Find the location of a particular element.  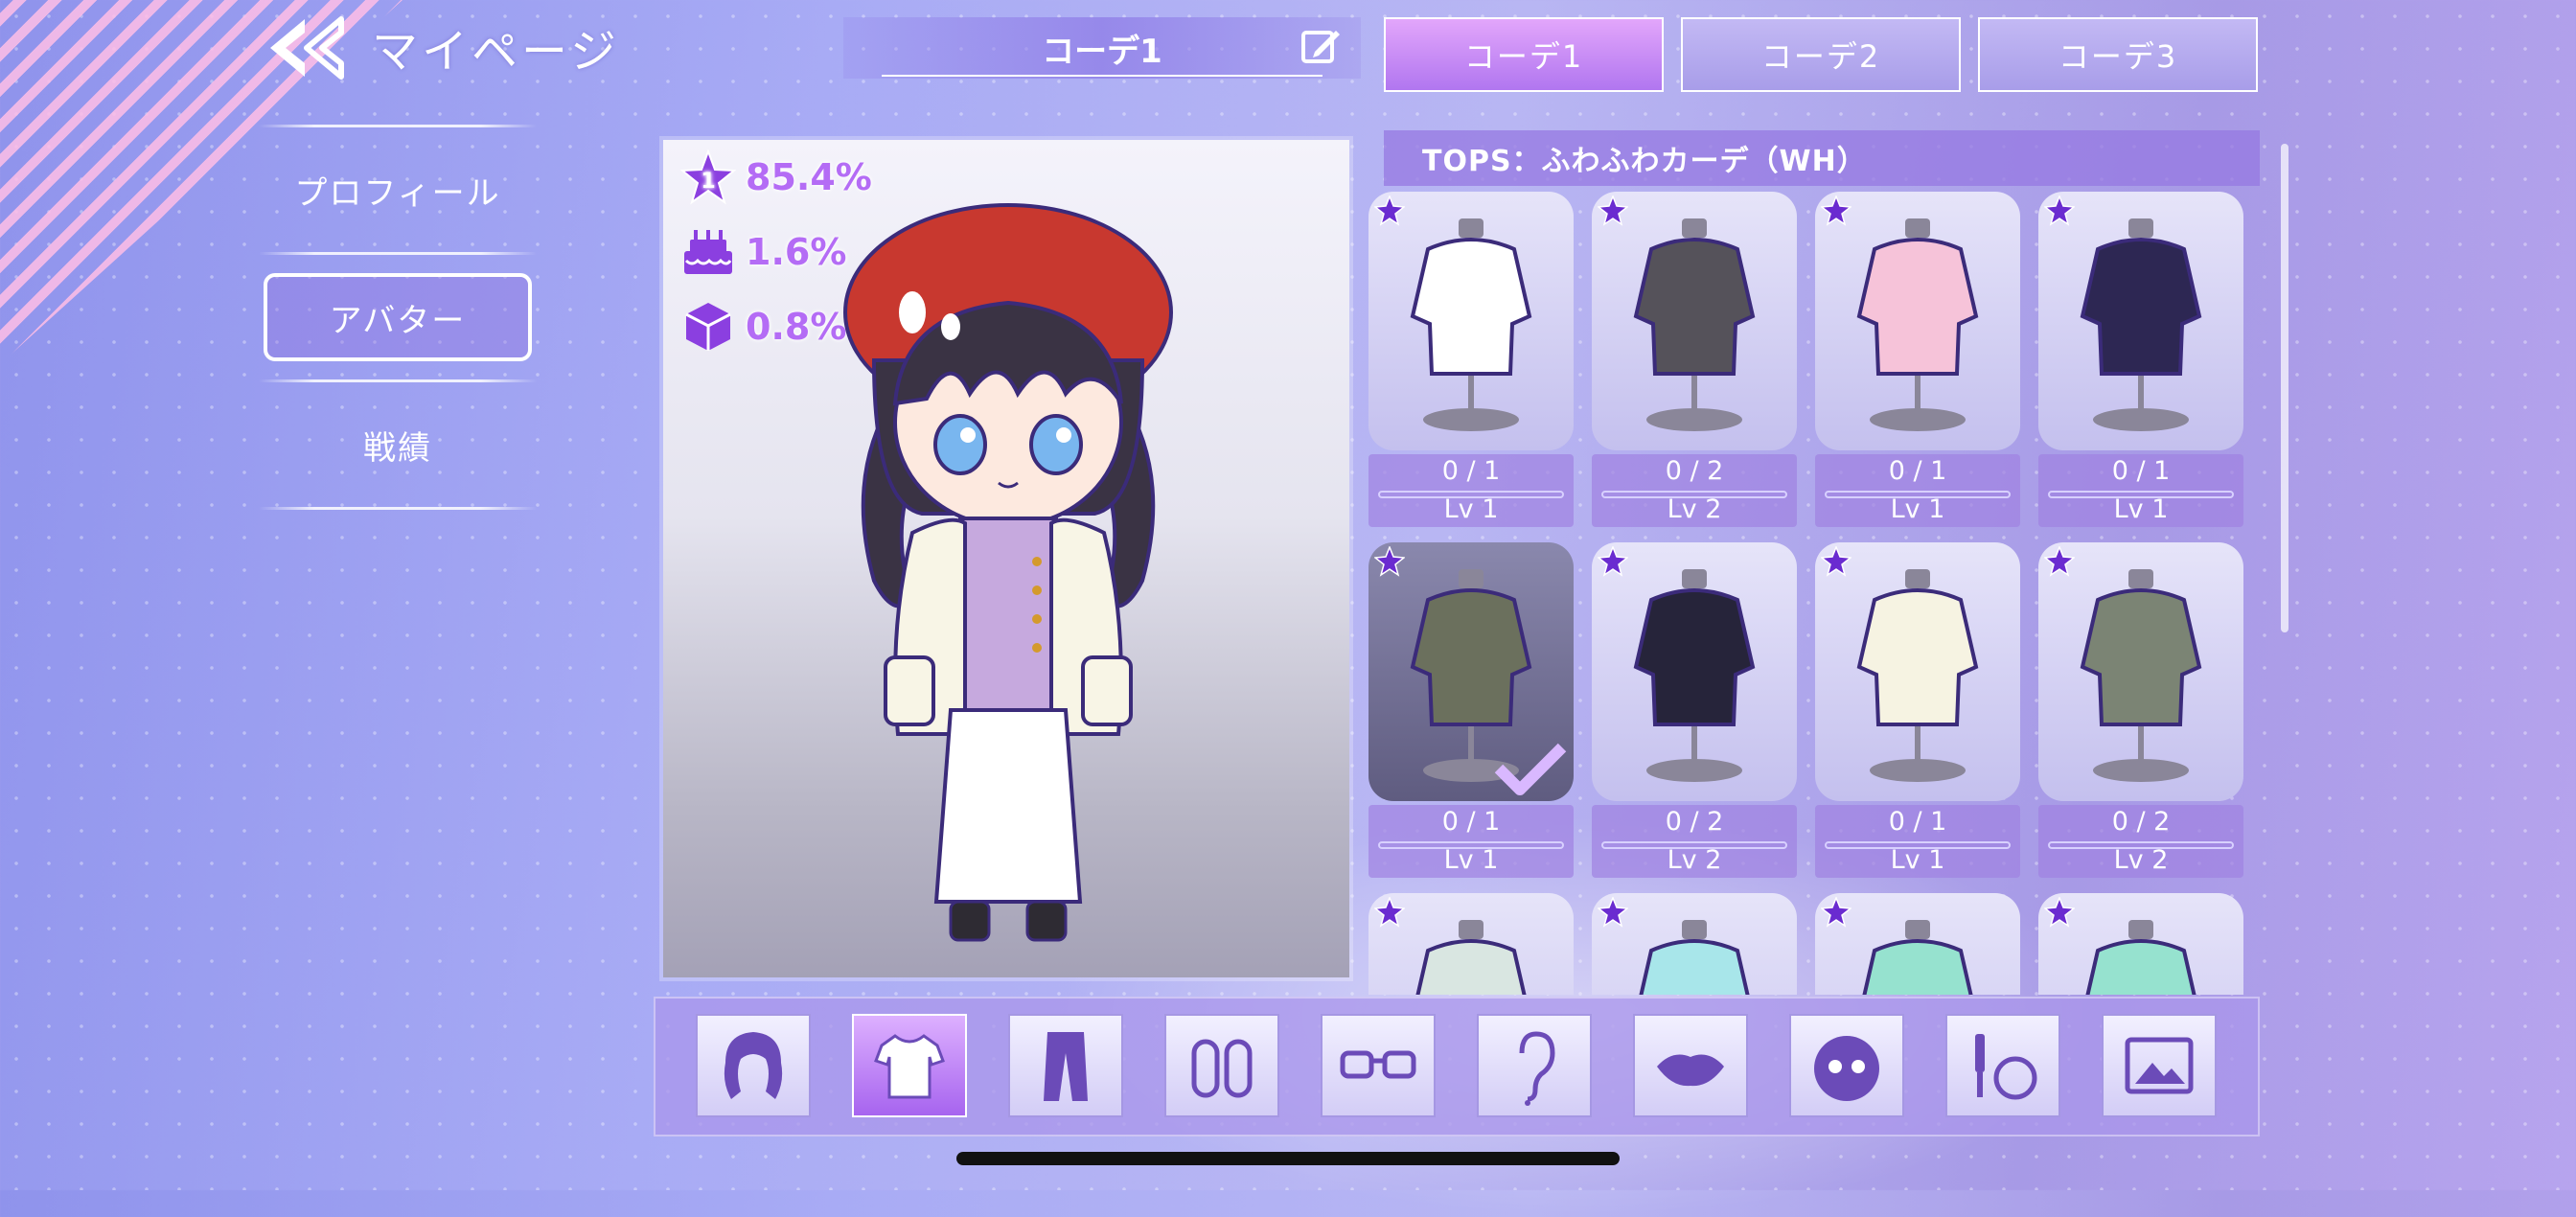

category-lips is located at coordinates (1690, 1065).